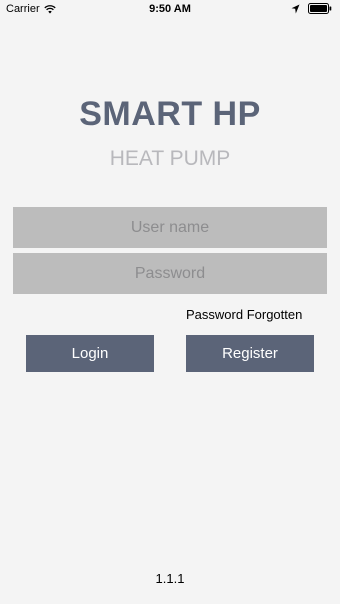 Image resolution: width=340 pixels, height=604 pixels. Describe the element at coordinates (244, 314) in the screenshot. I see `password-forgotten-link: Password Forgotten` at that location.